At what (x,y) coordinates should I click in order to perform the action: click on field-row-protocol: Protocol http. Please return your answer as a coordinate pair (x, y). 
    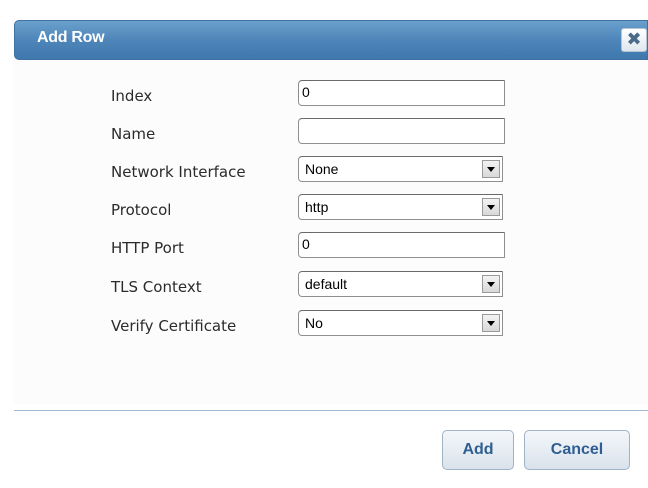
    Looking at the image, I should click on (331, 209).